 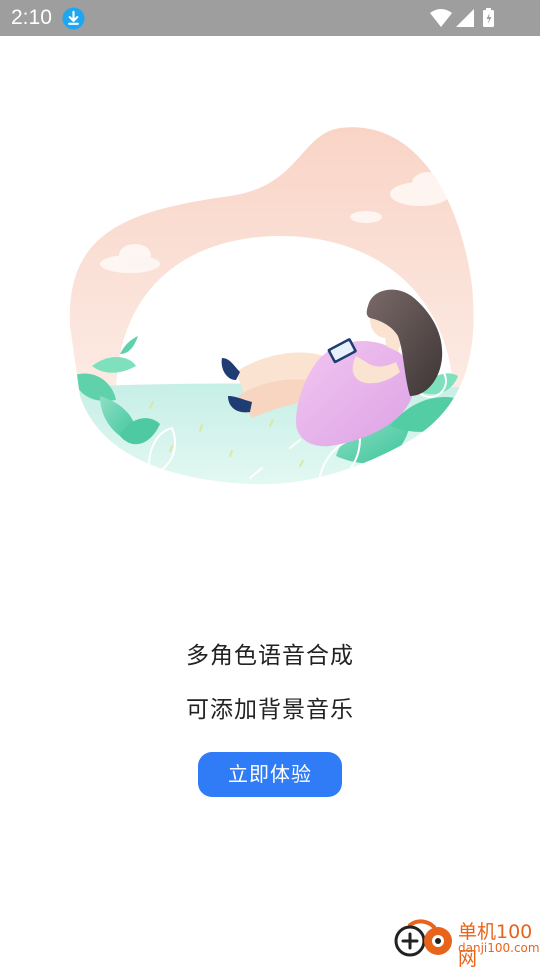 I want to click on headline-line-2: 可添加背景音乐, so click(x=270, y=710).